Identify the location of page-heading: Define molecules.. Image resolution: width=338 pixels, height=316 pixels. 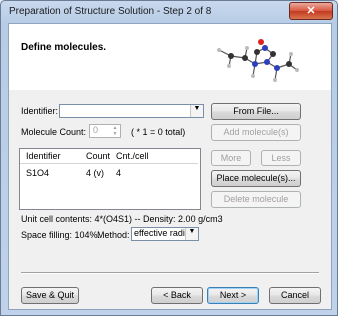
(64, 47).